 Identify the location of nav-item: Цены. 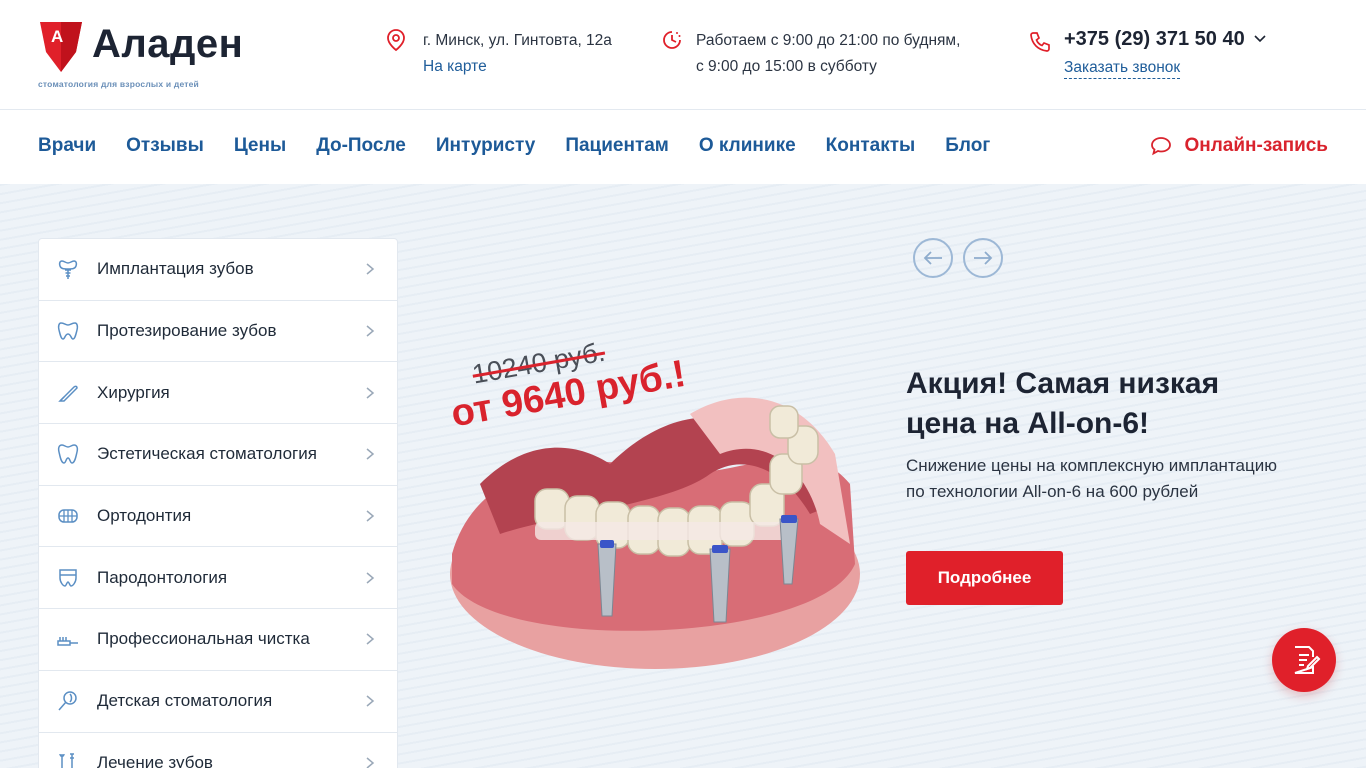
(260, 146).